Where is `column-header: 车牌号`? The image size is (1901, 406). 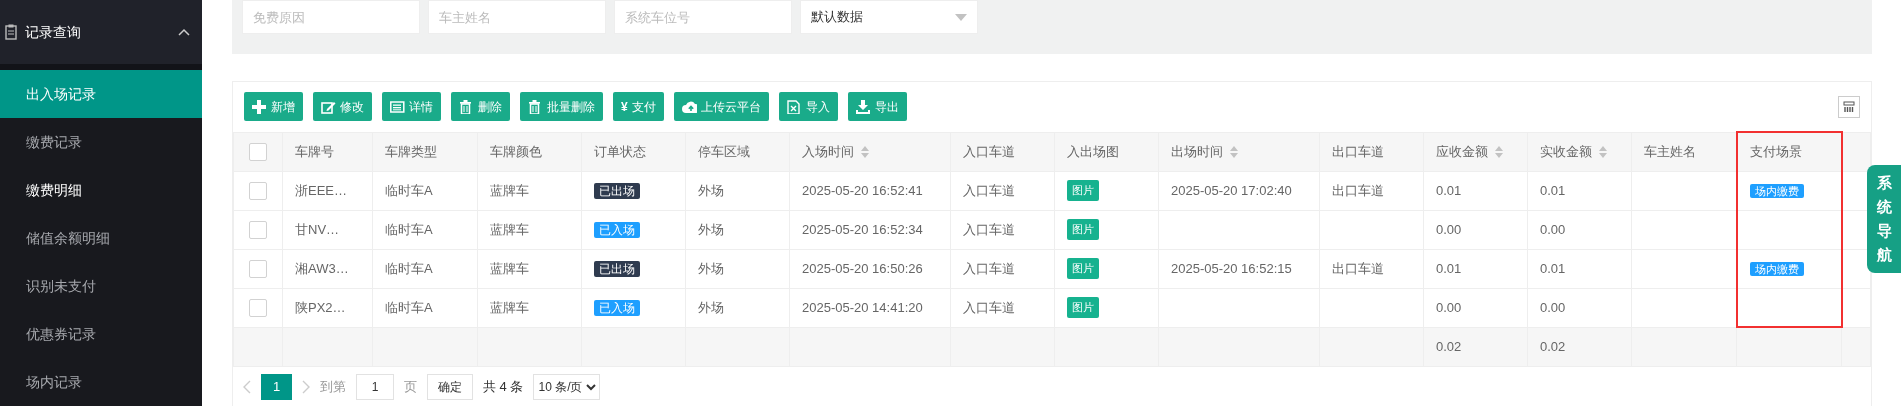 column-header: 车牌号 is located at coordinates (314, 151).